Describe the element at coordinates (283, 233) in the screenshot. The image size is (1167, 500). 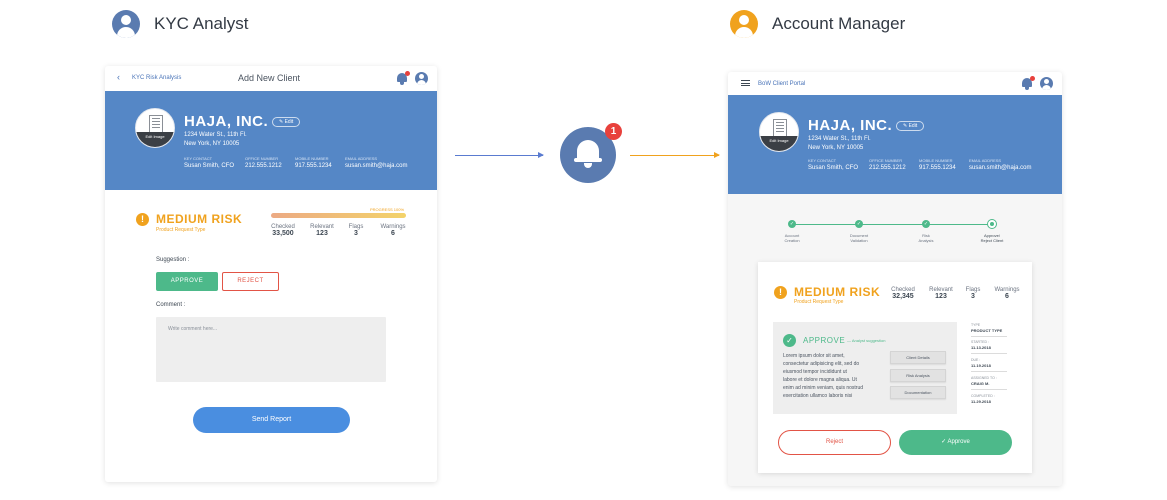
I see `stat-value: 33,500` at that location.